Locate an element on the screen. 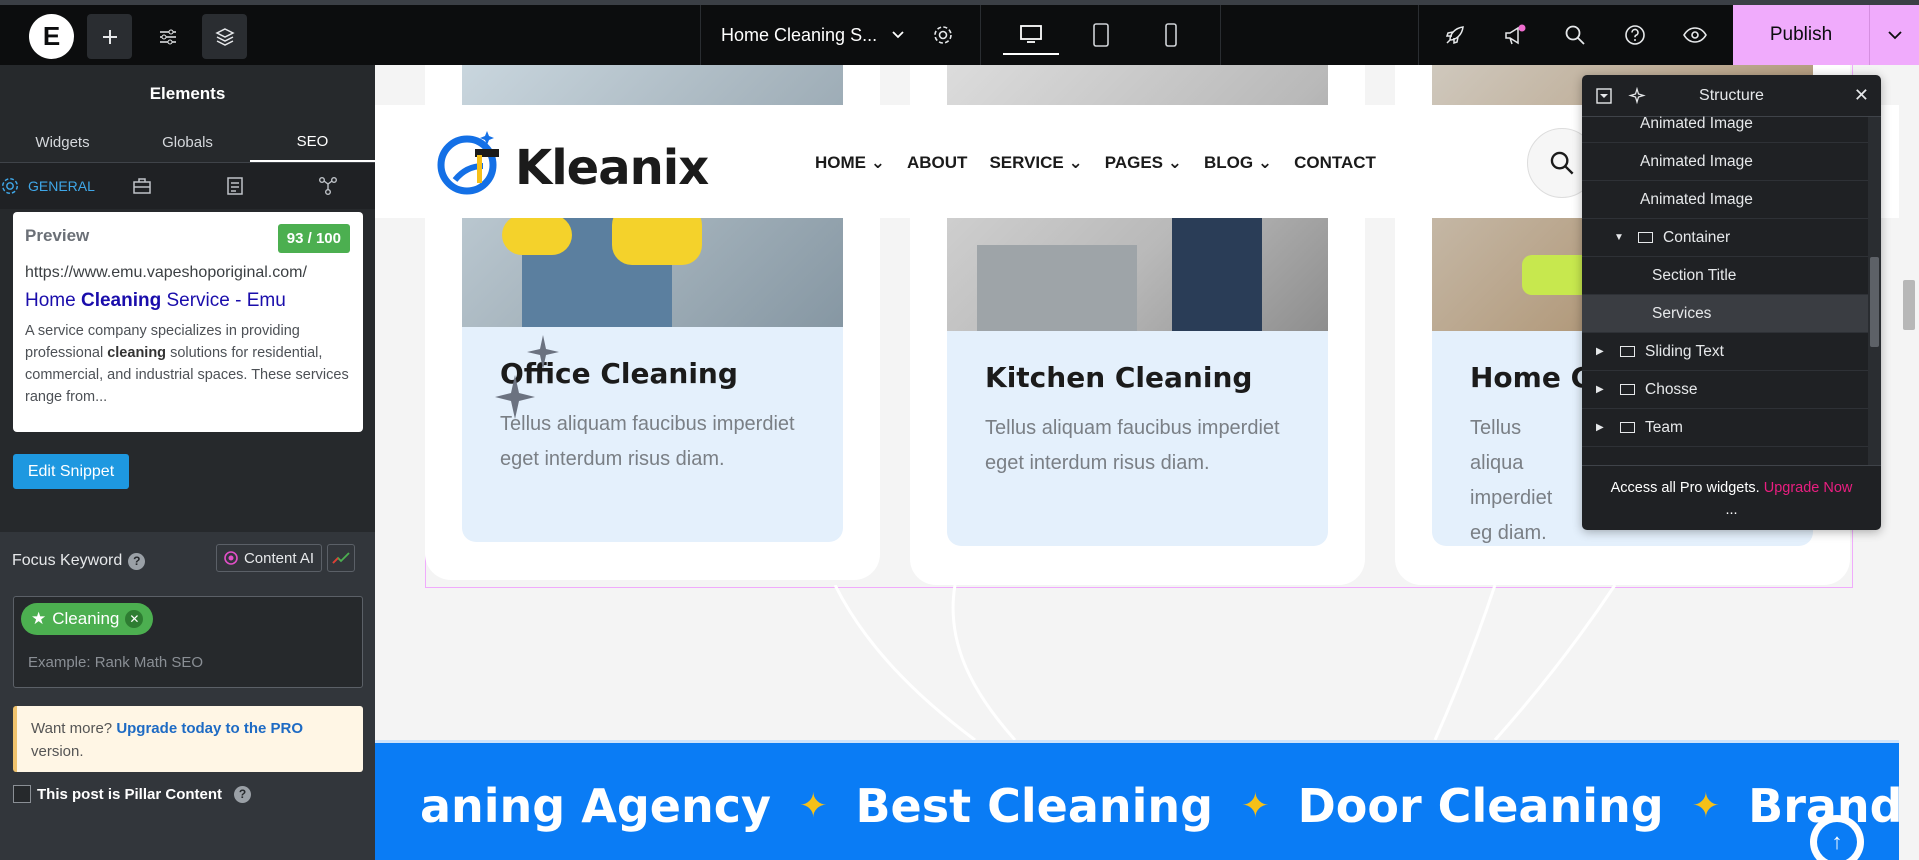 The height and width of the screenshot is (860, 1919). nav-item-about: ABOUT is located at coordinates (937, 163).